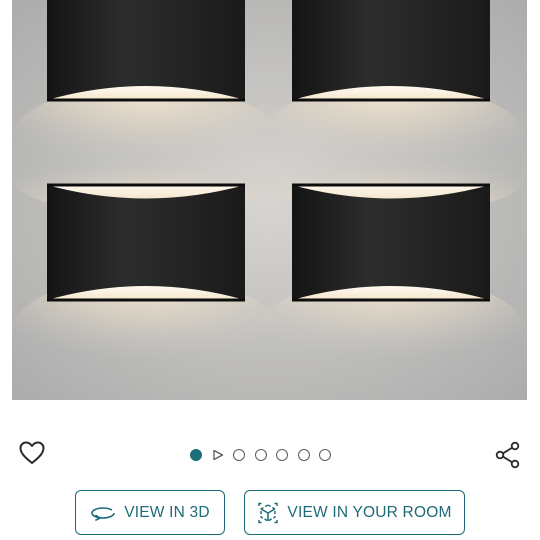 This screenshot has height=540, width=540. What do you see at coordinates (268, 513) in the screenshot?
I see `ar-cube-icon` at bounding box center [268, 513].